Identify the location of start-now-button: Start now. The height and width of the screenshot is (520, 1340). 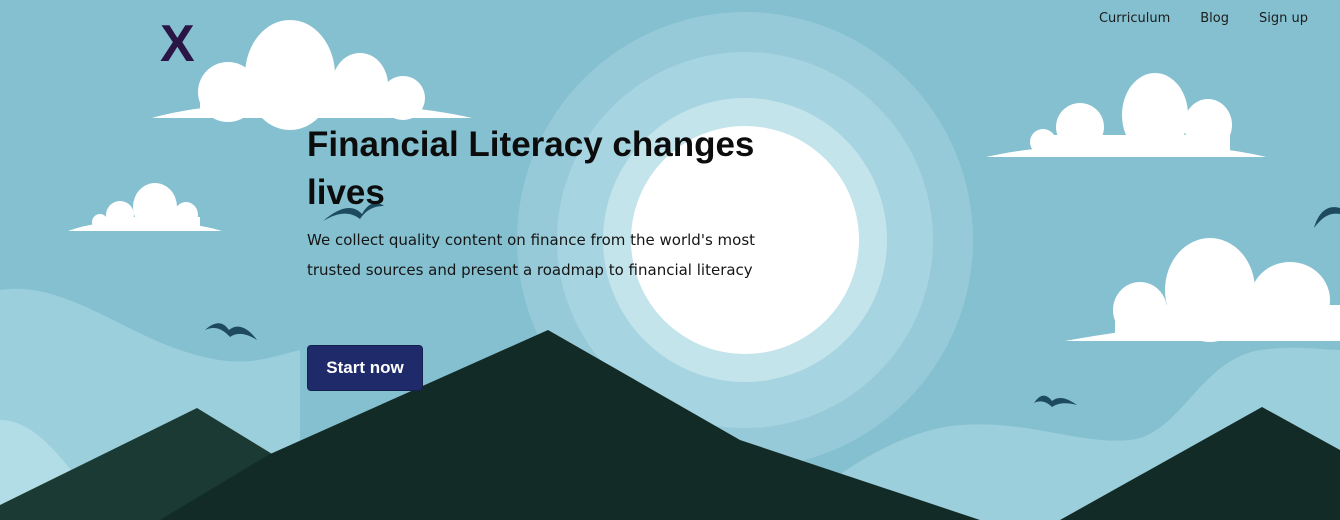
(365, 368).